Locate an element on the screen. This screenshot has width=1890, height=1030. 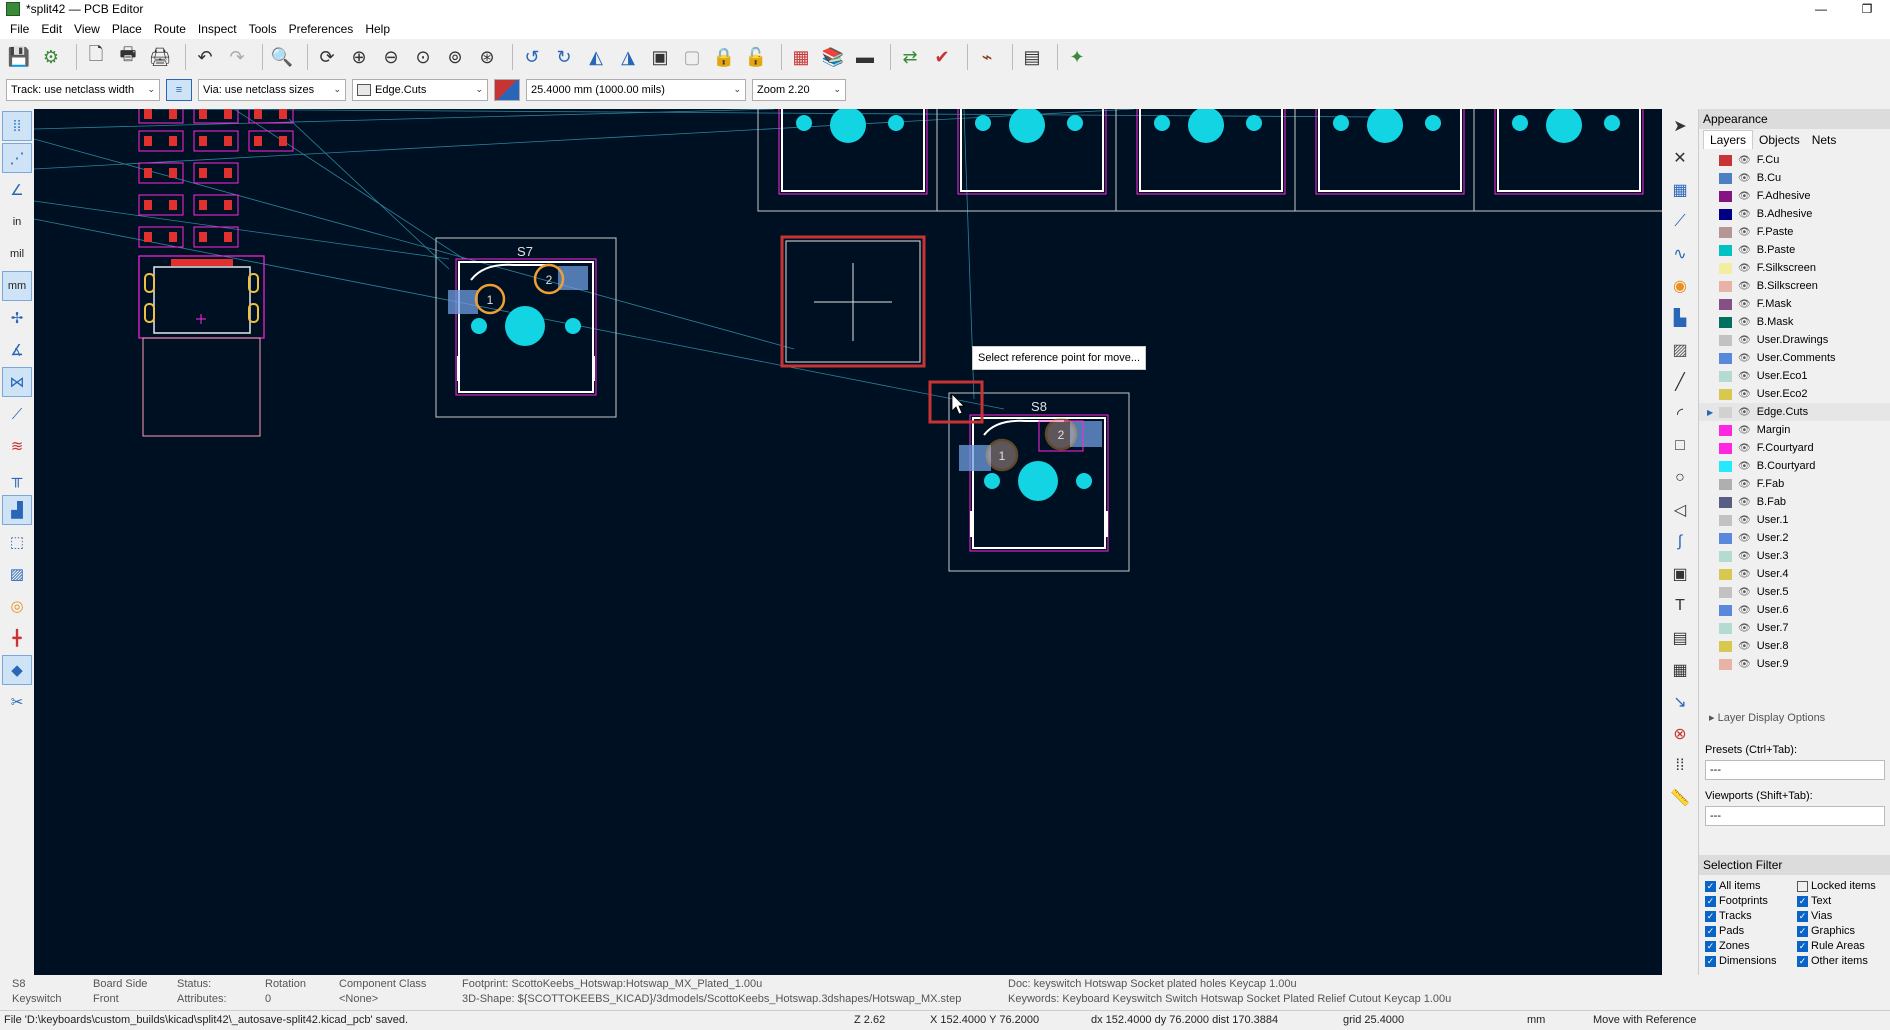
checkbox-icon is located at coordinates (1802, 886).